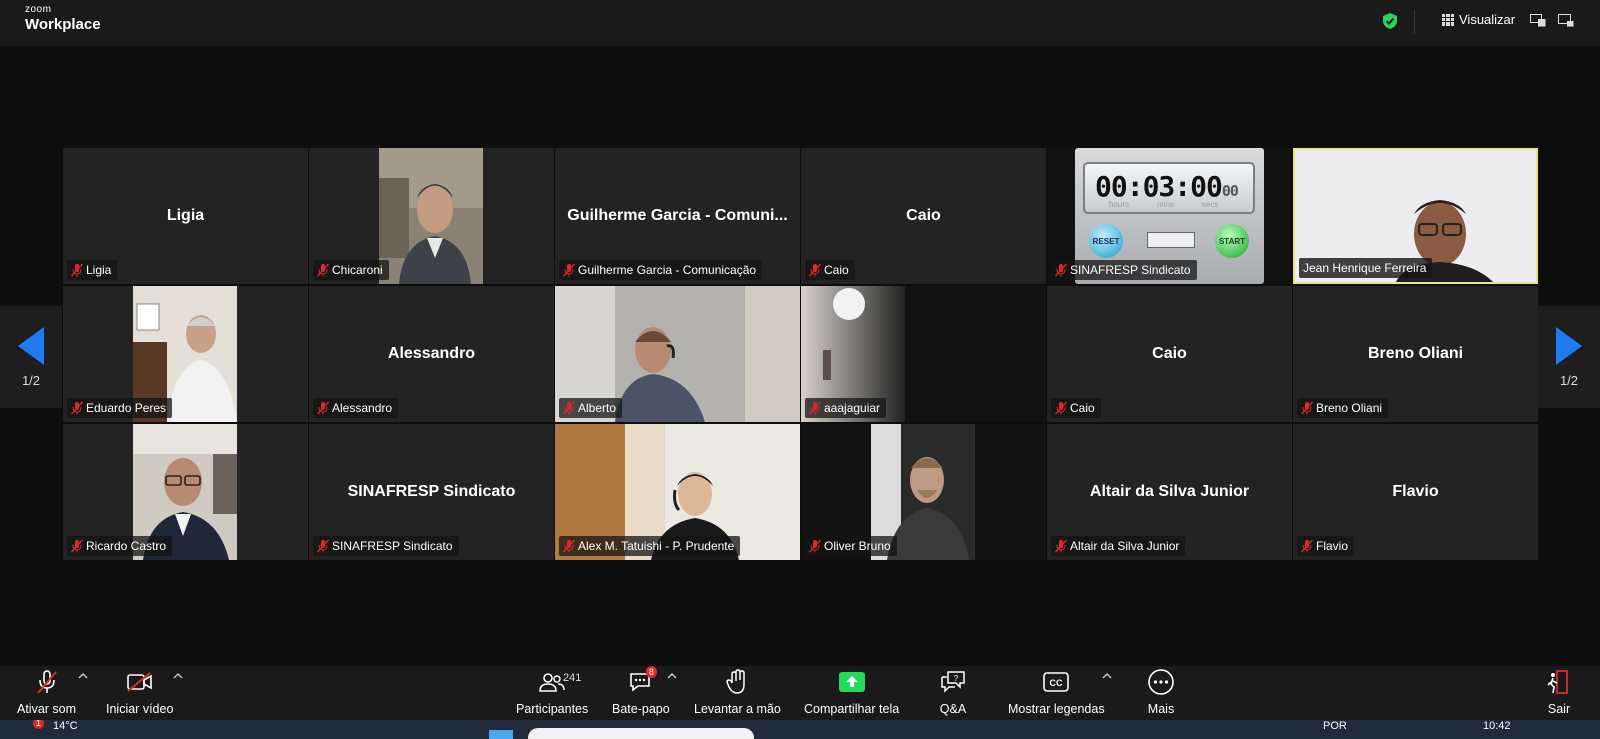 The width and height of the screenshot is (1600, 739). What do you see at coordinates (953, 692) in the screenshot?
I see `qa-button: ? Q&A` at bounding box center [953, 692].